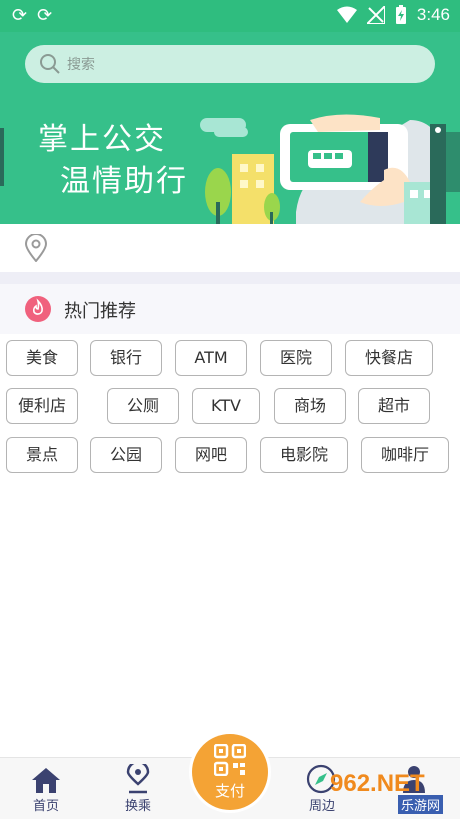  What do you see at coordinates (42, 406) in the screenshot?
I see `tag-convenience-store: 便利店` at bounding box center [42, 406].